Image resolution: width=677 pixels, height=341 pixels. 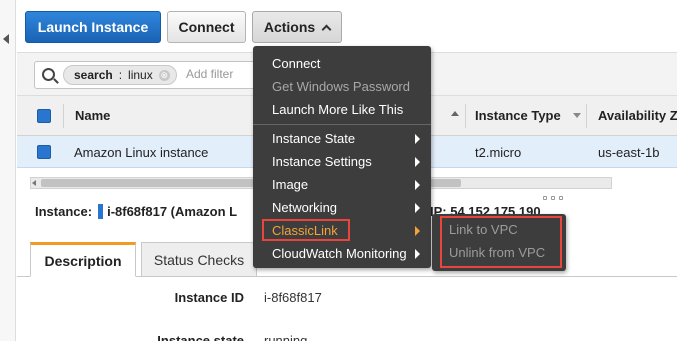 What do you see at coordinates (199, 259) in the screenshot?
I see `tab-status-checks: Status Checks` at bounding box center [199, 259].